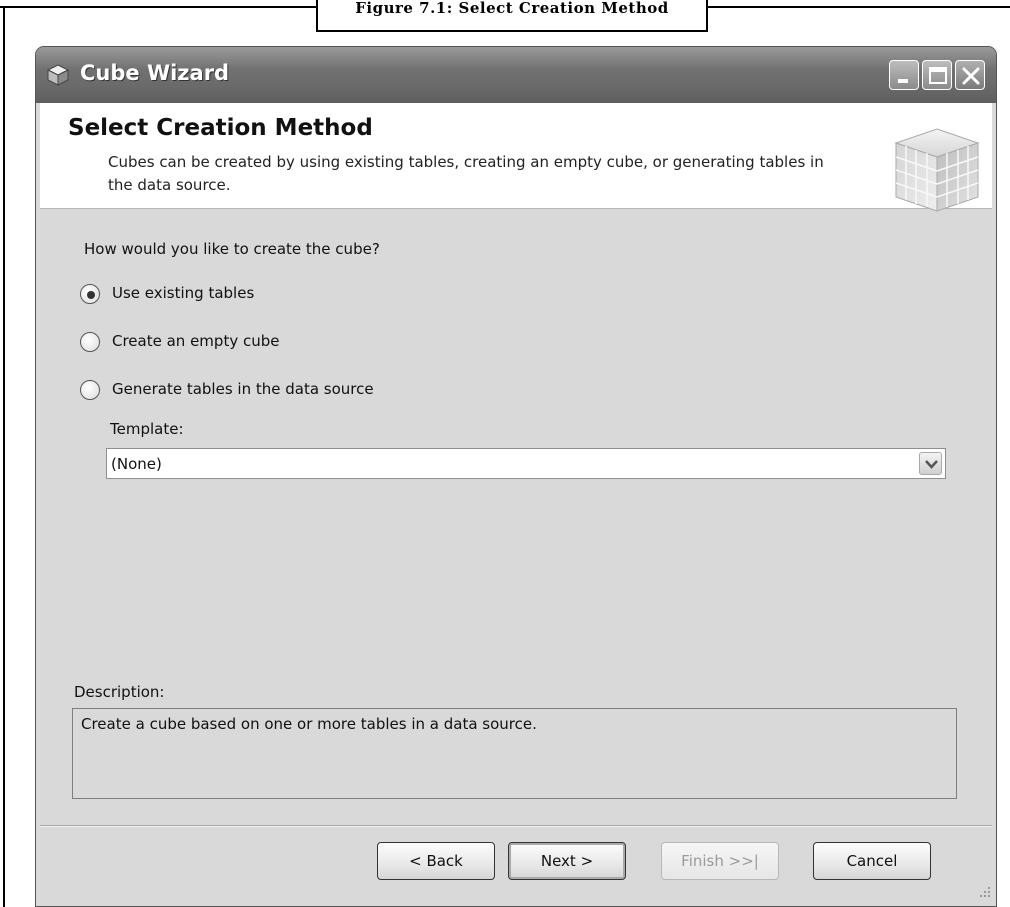 This screenshot has height=907, width=1010. I want to click on minimize-icon, so click(903, 81).